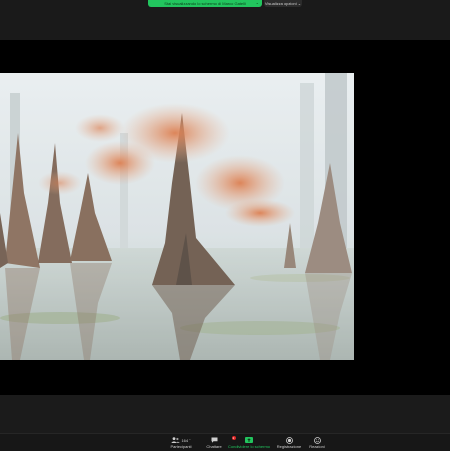 The image size is (450, 451). What do you see at coordinates (289, 440) in the screenshot?
I see `record-icon` at bounding box center [289, 440].